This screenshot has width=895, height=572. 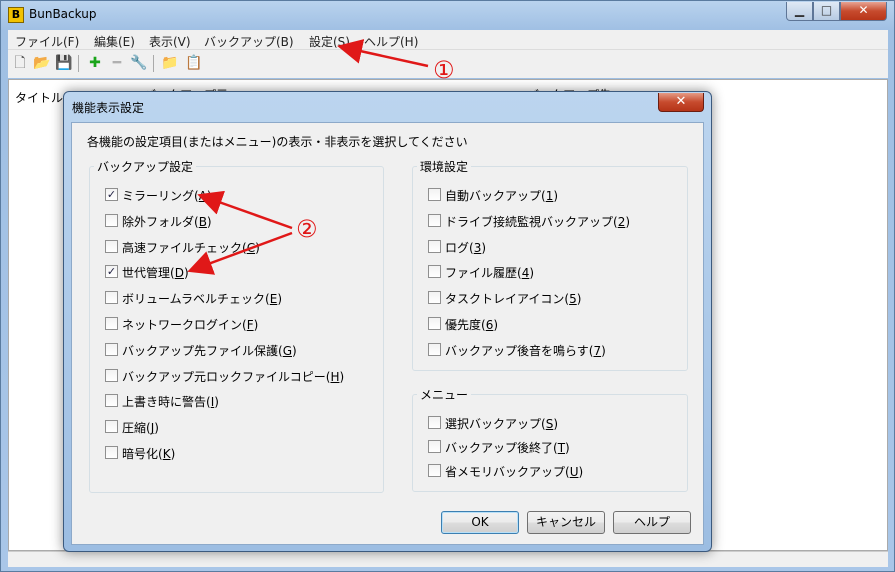 What do you see at coordinates (444, 70) in the screenshot?
I see `annotation-marker-1: ①` at bounding box center [444, 70].